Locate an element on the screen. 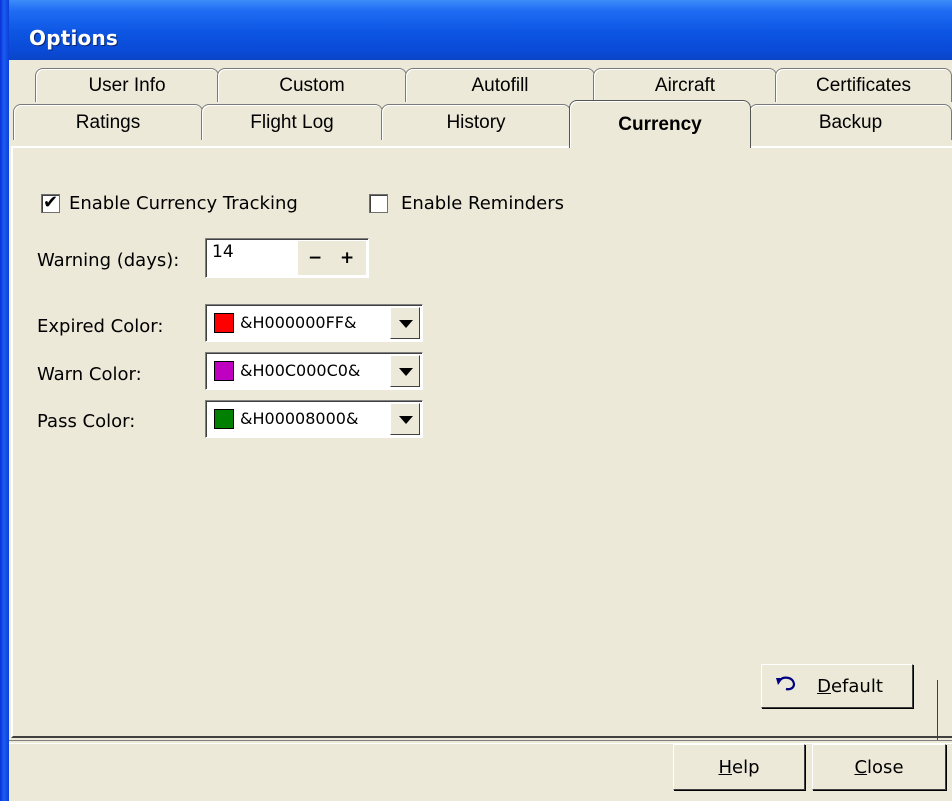 The image size is (952, 801). expired-color-select: &H000000FF& is located at coordinates (314, 323).